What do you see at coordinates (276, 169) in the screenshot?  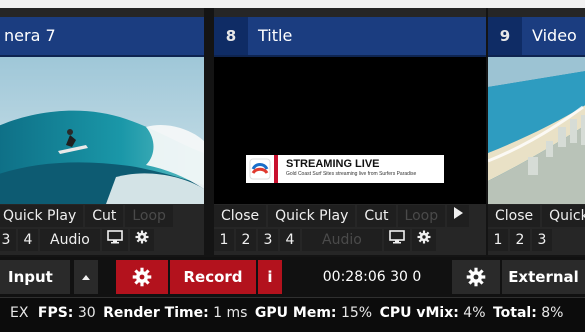 I see `accent-bar` at bounding box center [276, 169].